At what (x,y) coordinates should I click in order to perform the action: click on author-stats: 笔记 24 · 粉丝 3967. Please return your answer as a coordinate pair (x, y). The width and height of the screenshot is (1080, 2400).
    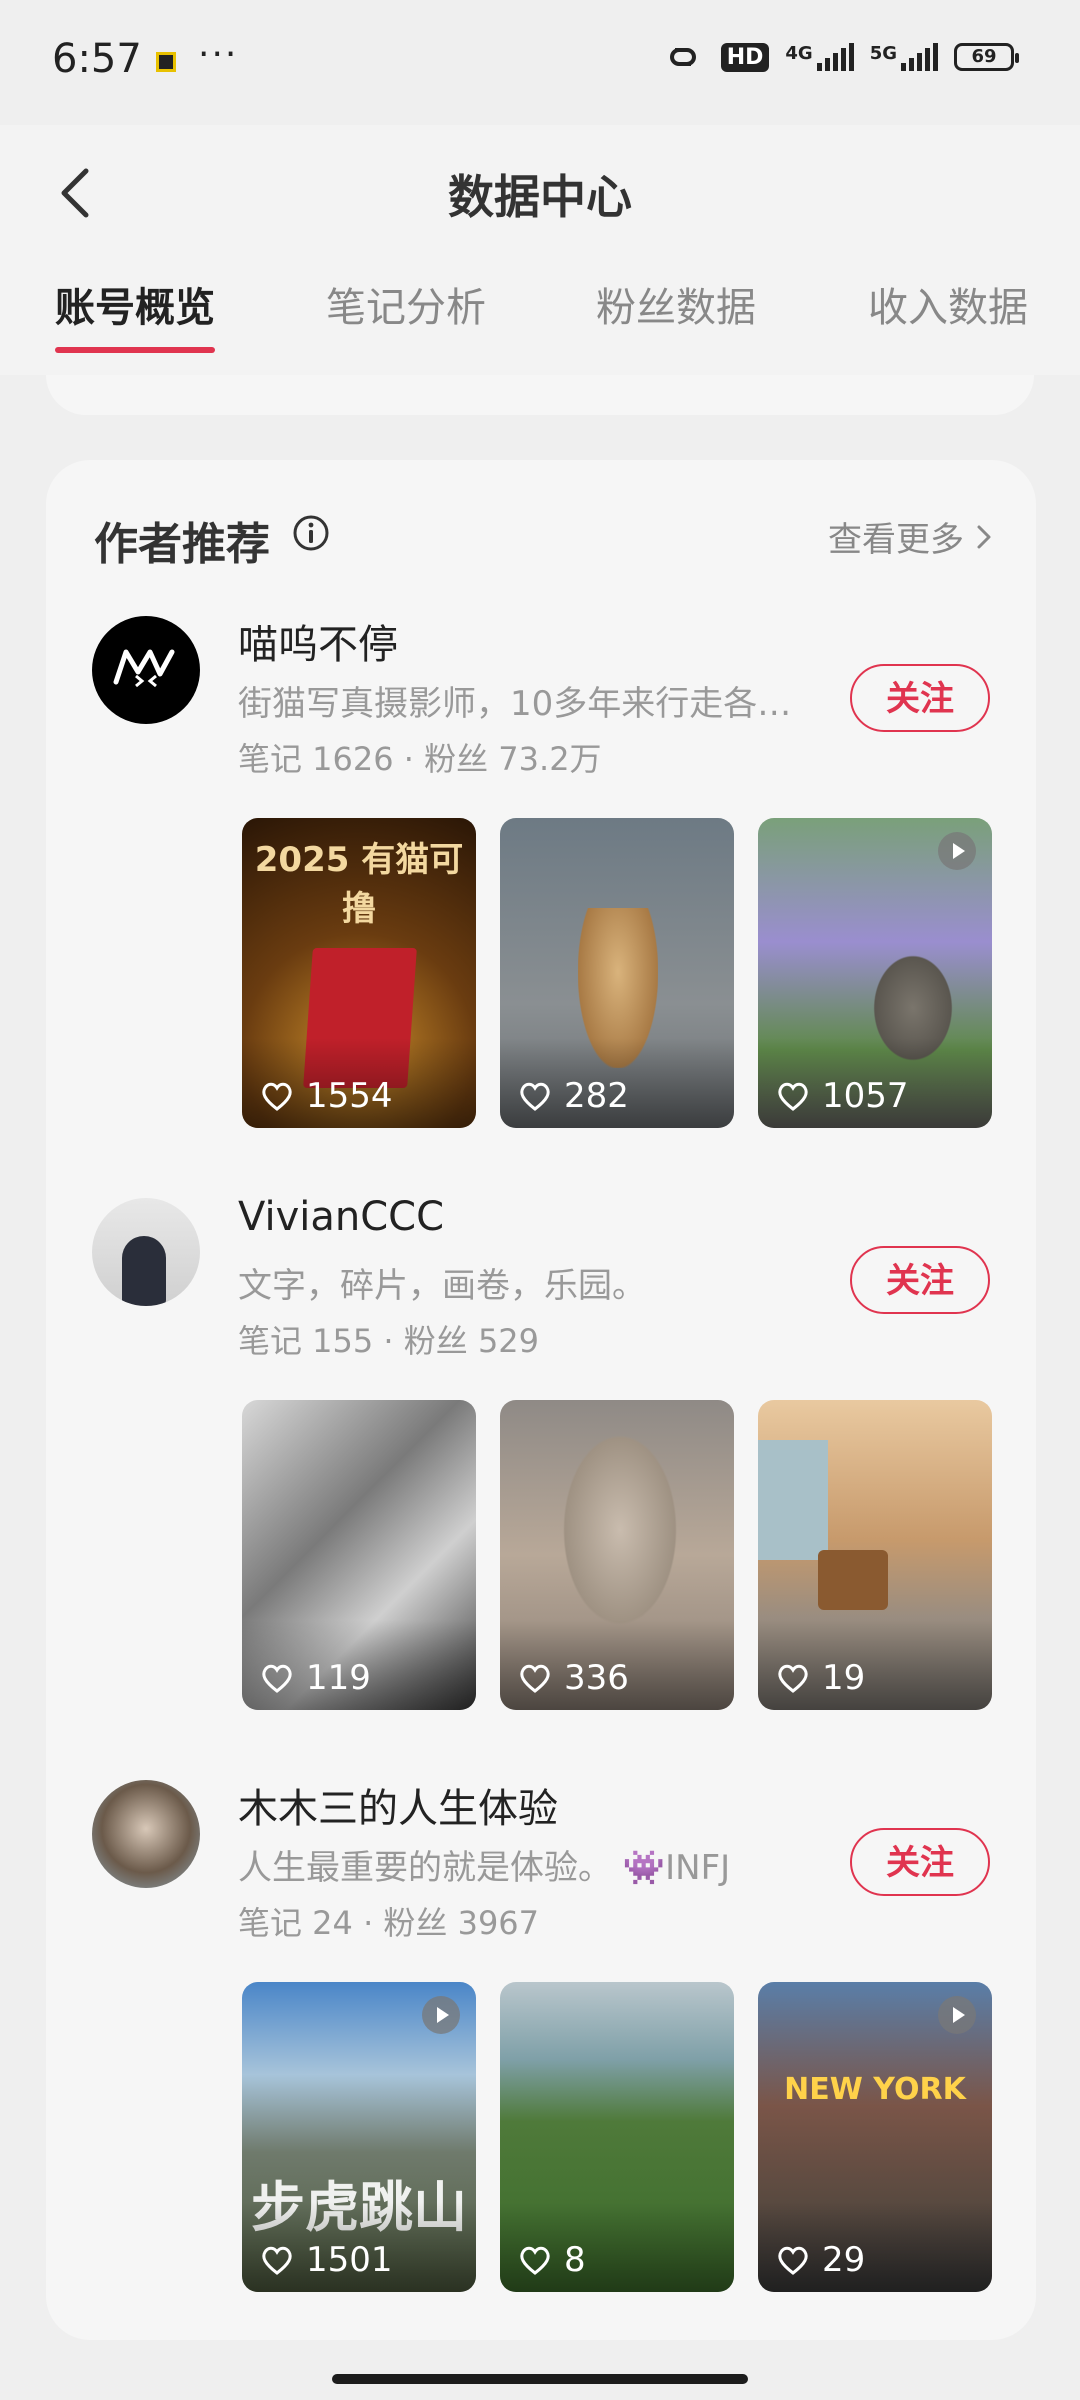
    Looking at the image, I should click on (389, 1923).